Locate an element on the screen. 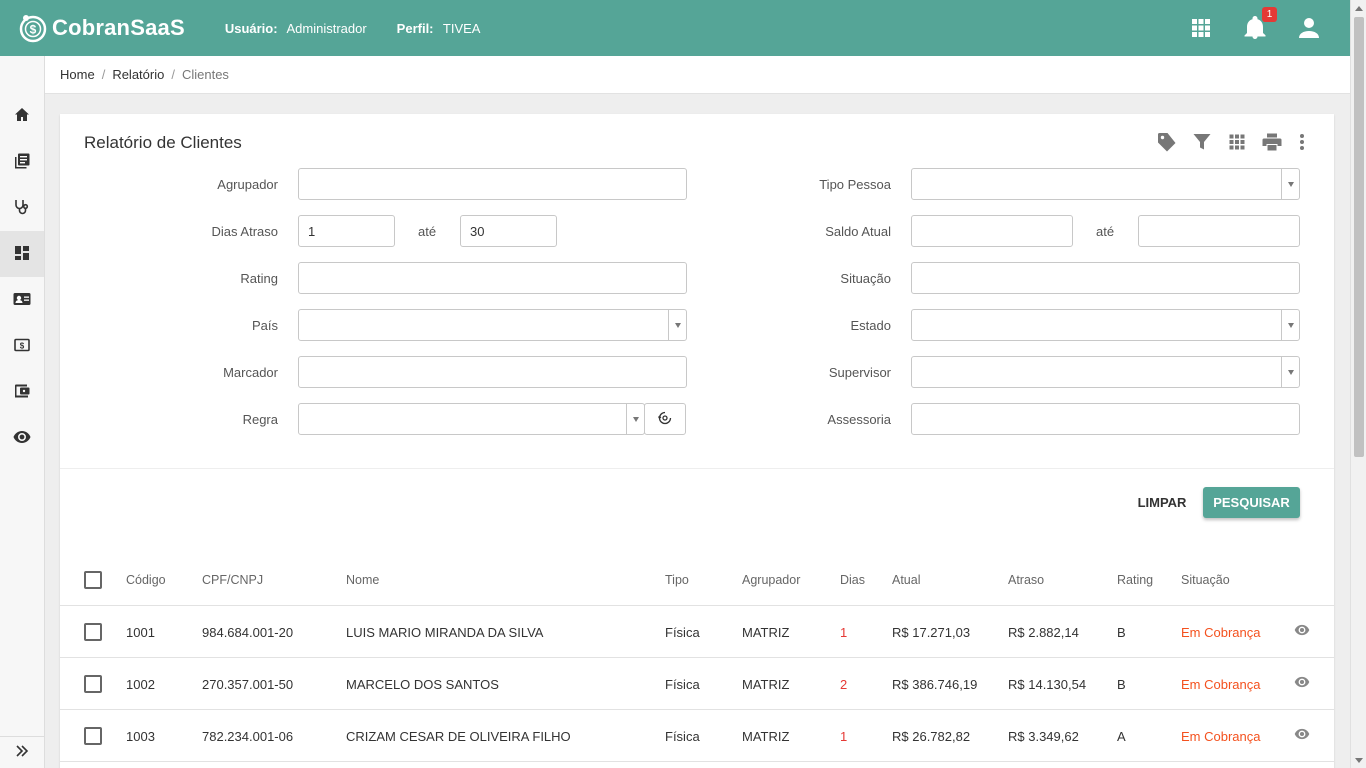 The width and height of the screenshot is (1366, 768). scrollbar-thumb is located at coordinates (1359, 237).